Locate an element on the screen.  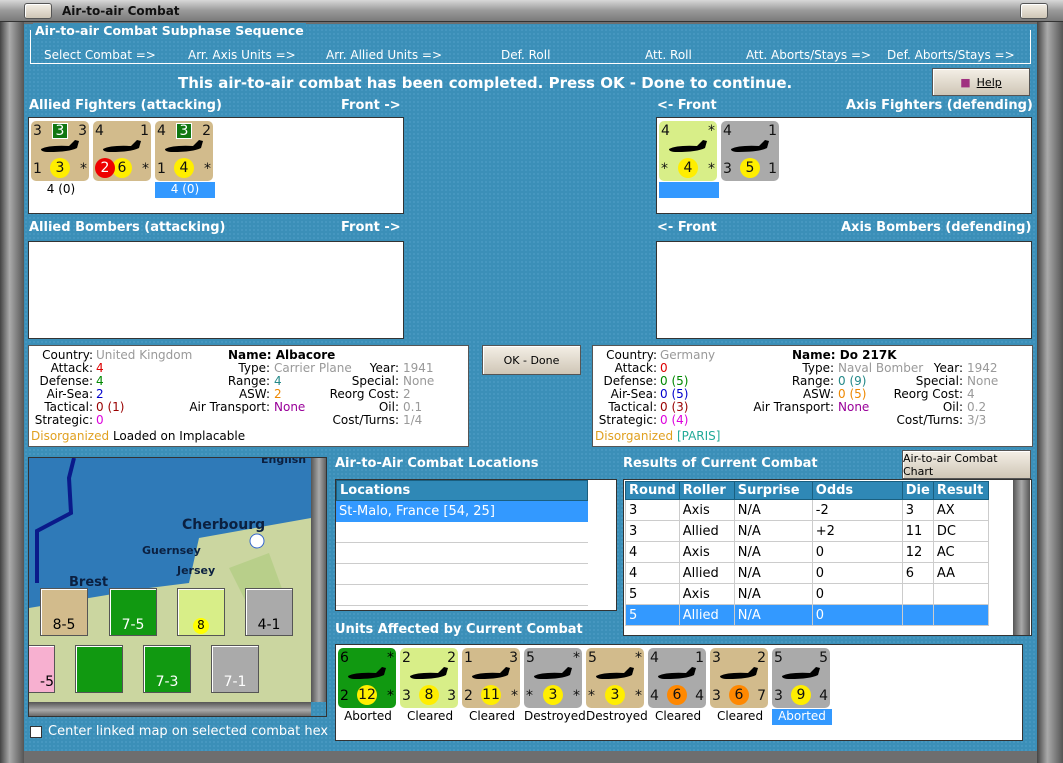
column-header: Round is located at coordinates (652, 490).